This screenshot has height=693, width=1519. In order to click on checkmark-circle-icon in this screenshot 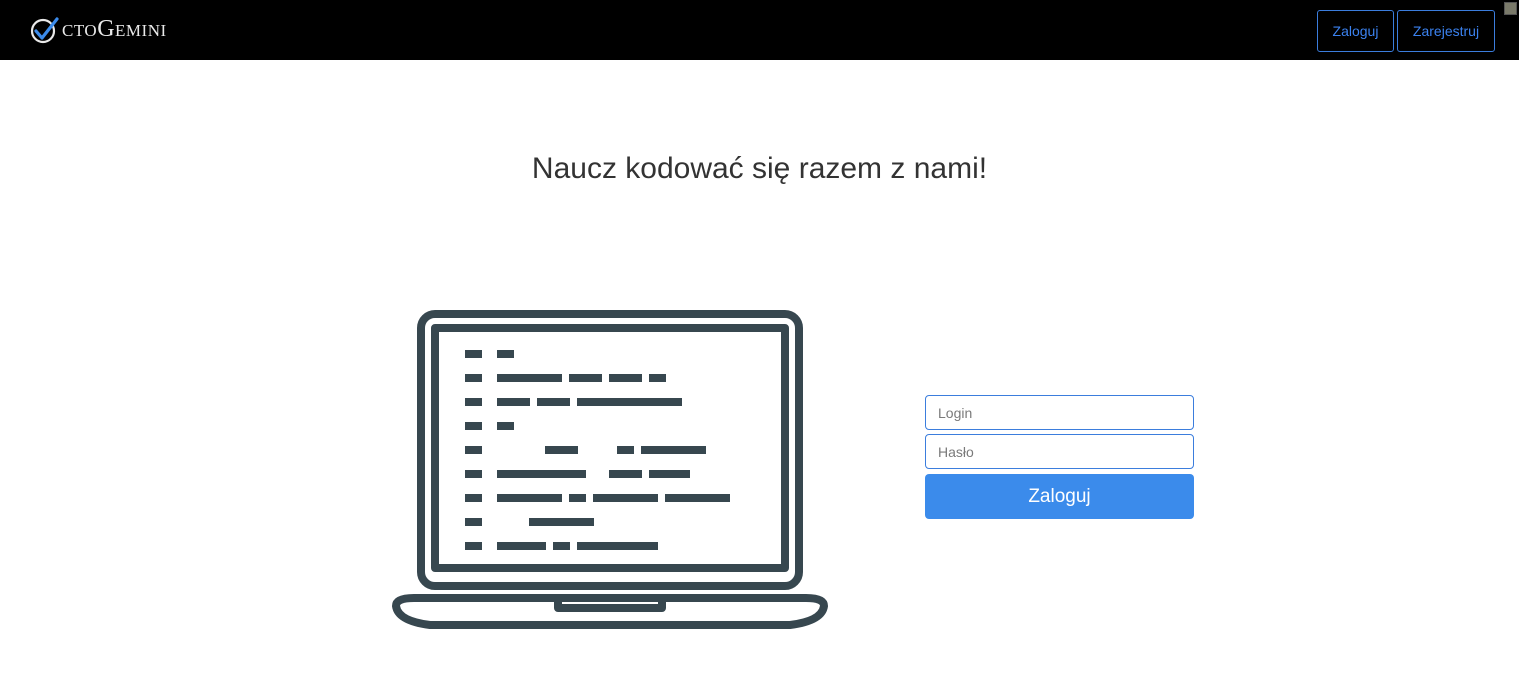, I will do `click(44, 30)`.